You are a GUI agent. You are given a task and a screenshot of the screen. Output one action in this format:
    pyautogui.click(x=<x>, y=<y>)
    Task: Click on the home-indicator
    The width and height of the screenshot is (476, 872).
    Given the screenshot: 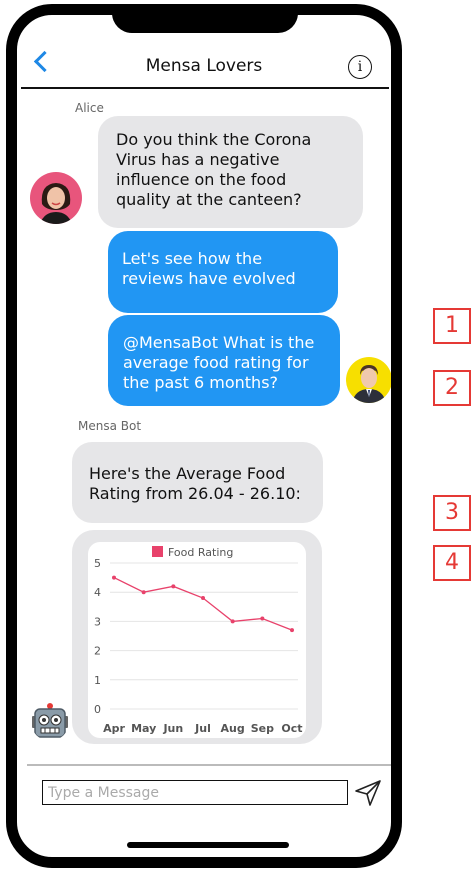 What is the action you would take?
    pyautogui.click(x=208, y=845)
    